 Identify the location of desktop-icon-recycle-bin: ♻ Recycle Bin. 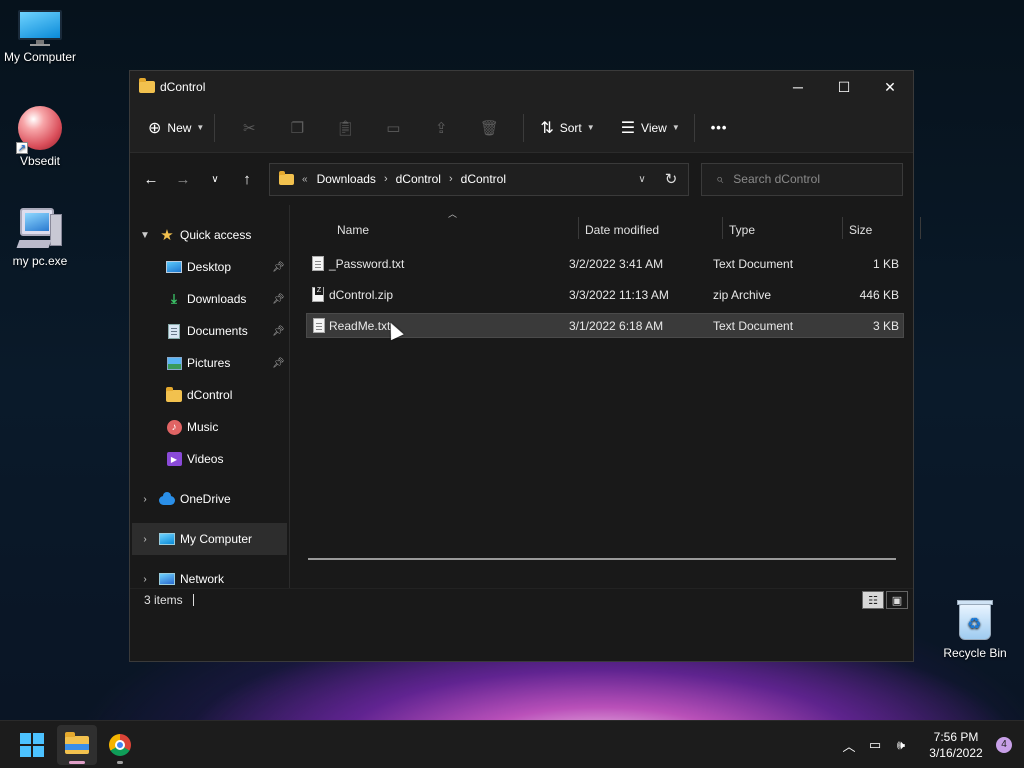
(975, 629).